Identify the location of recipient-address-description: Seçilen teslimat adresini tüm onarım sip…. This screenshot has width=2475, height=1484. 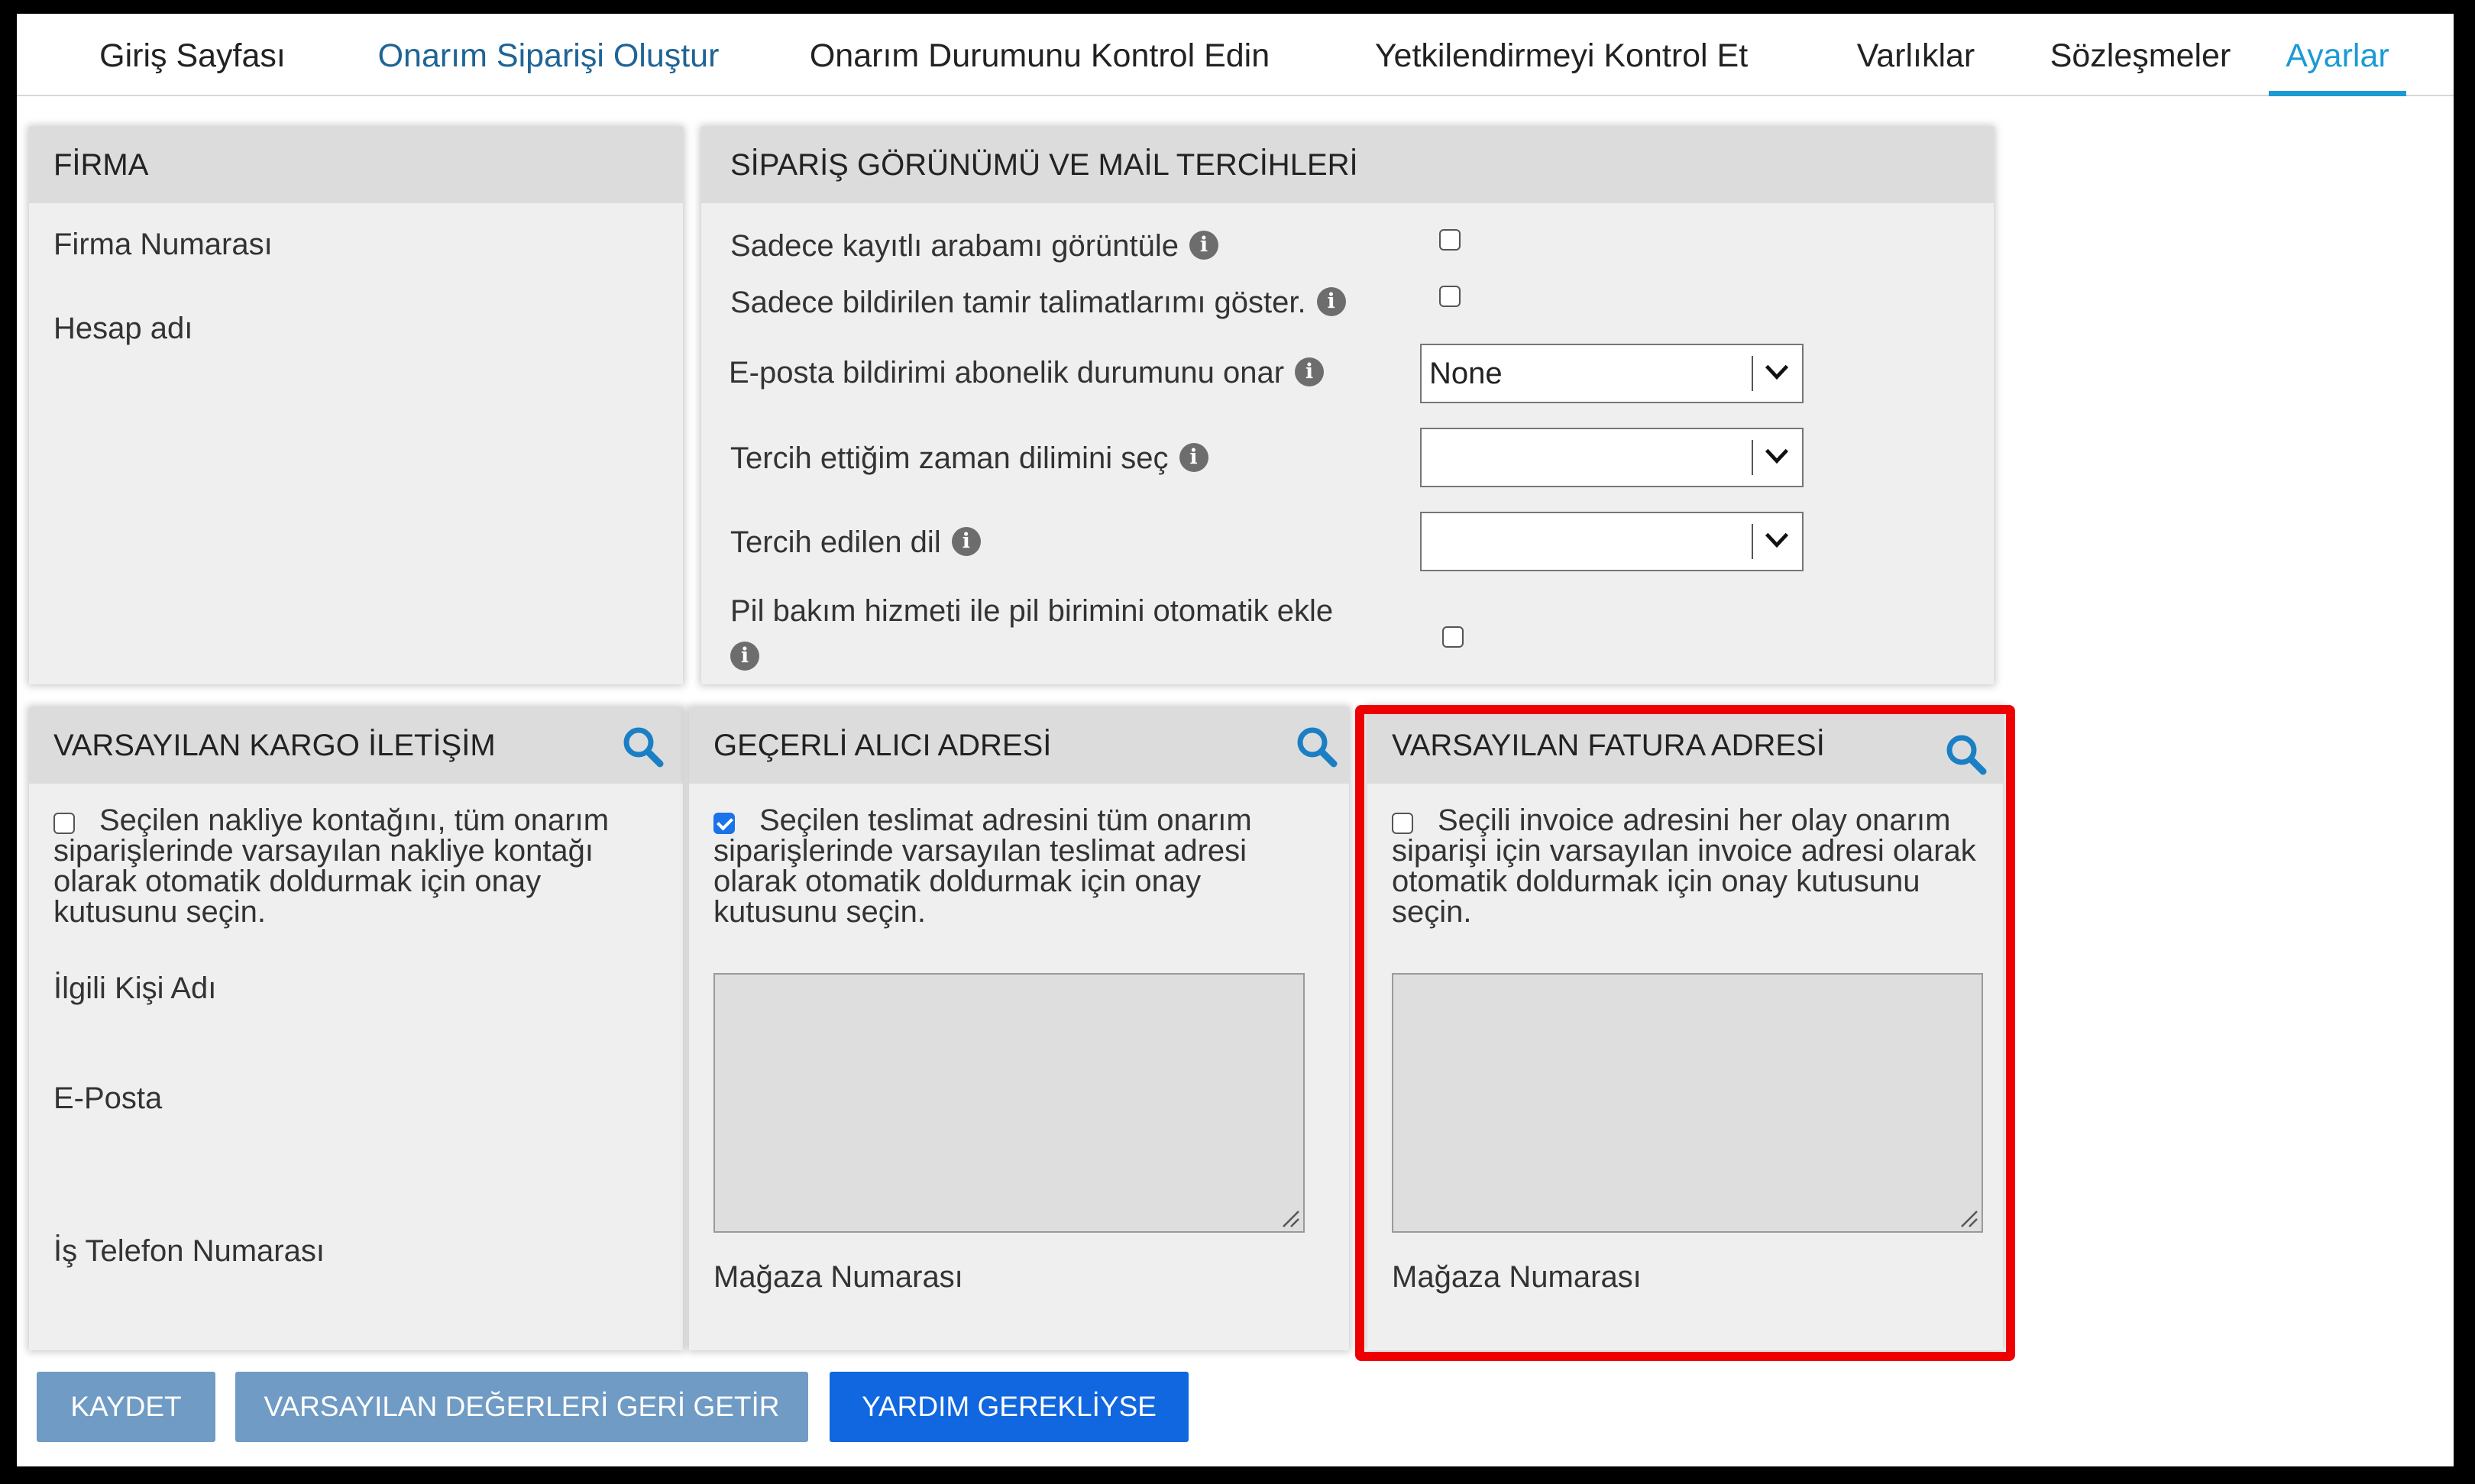
(982, 866).